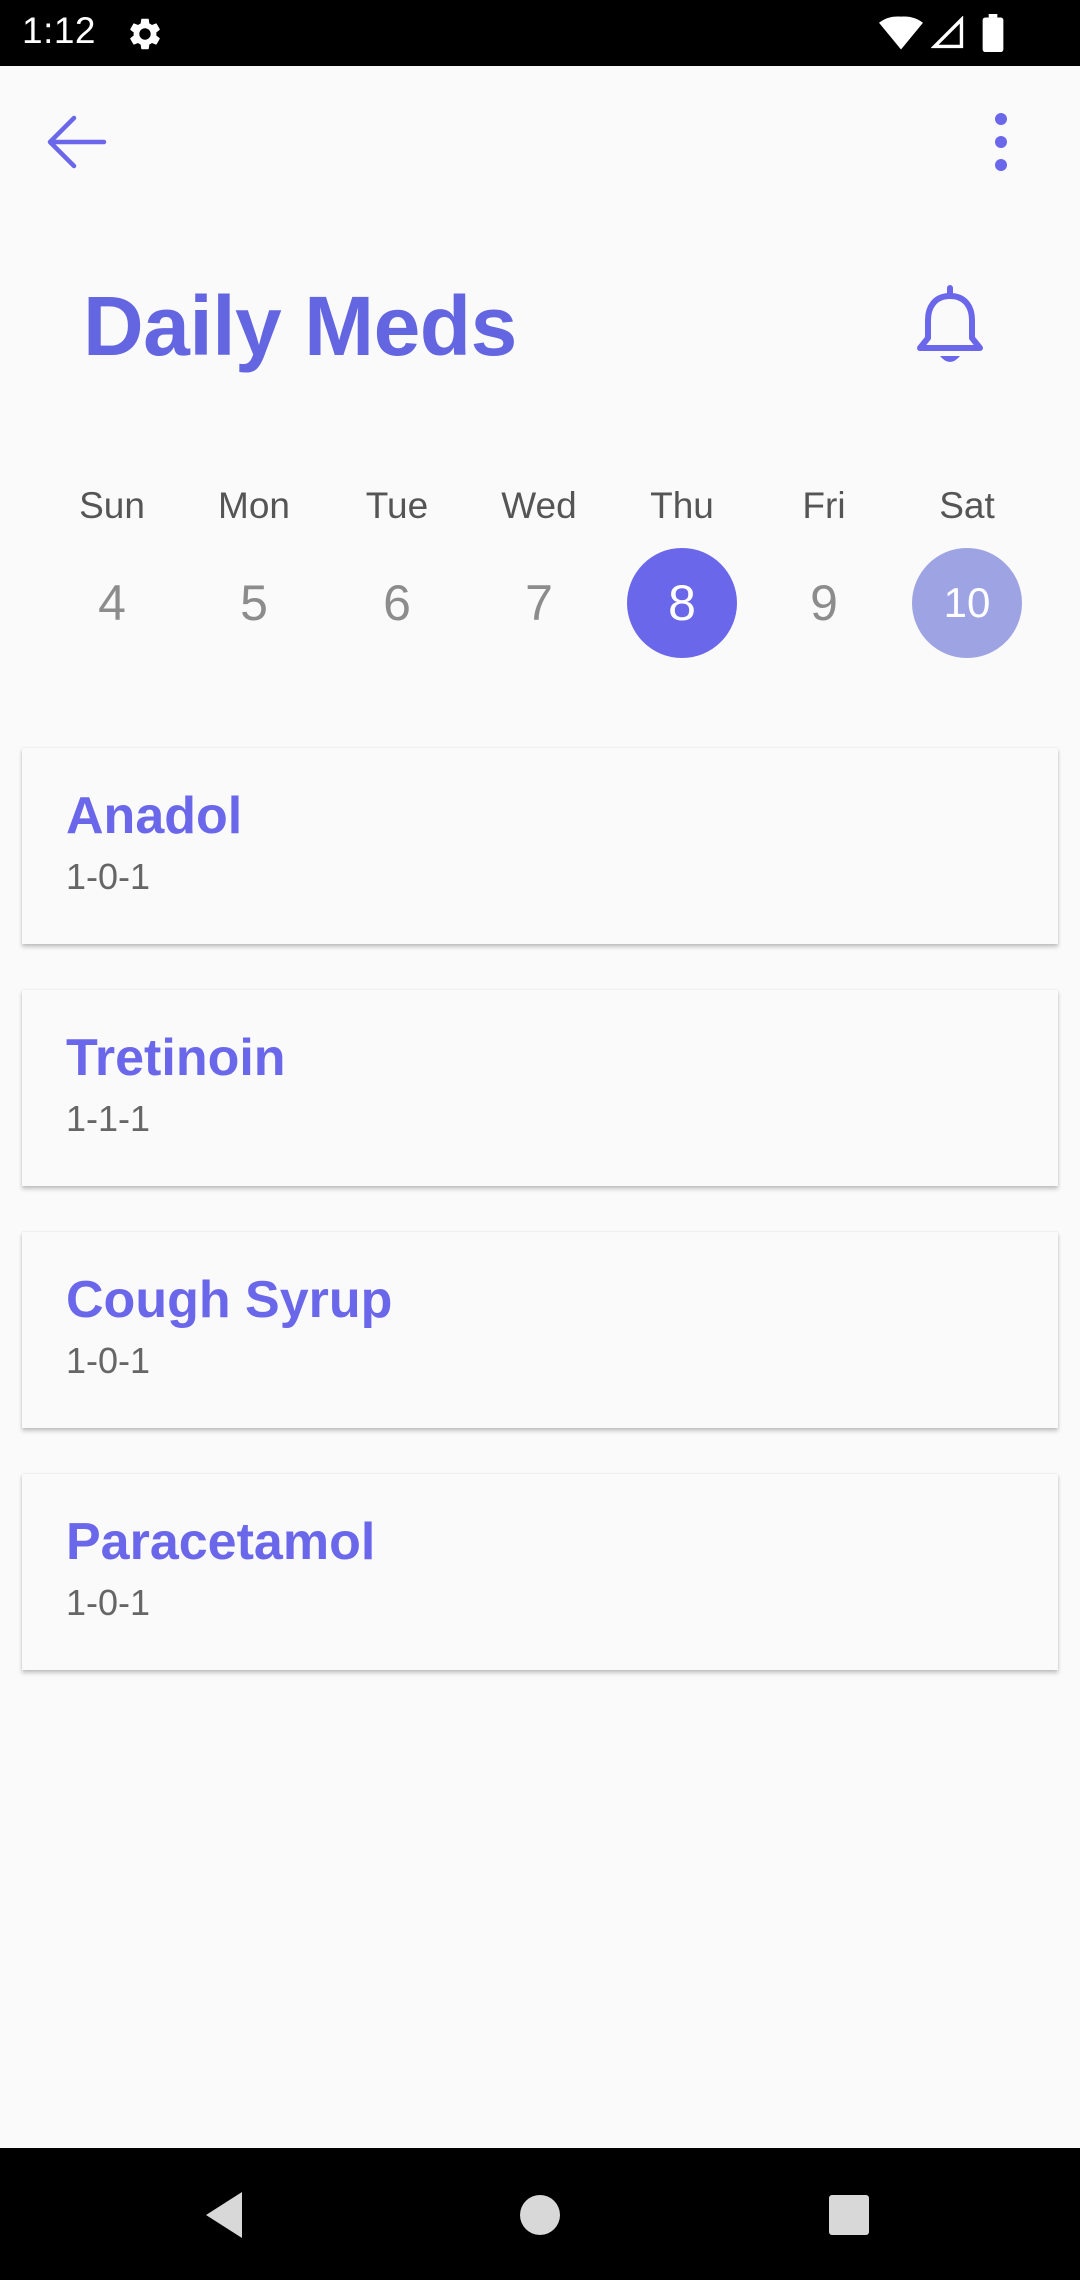 Image resolution: width=1080 pixels, height=2280 pixels. I want to click on medication-card: Cough Syrup 1-0-1, so click(540, 1330).